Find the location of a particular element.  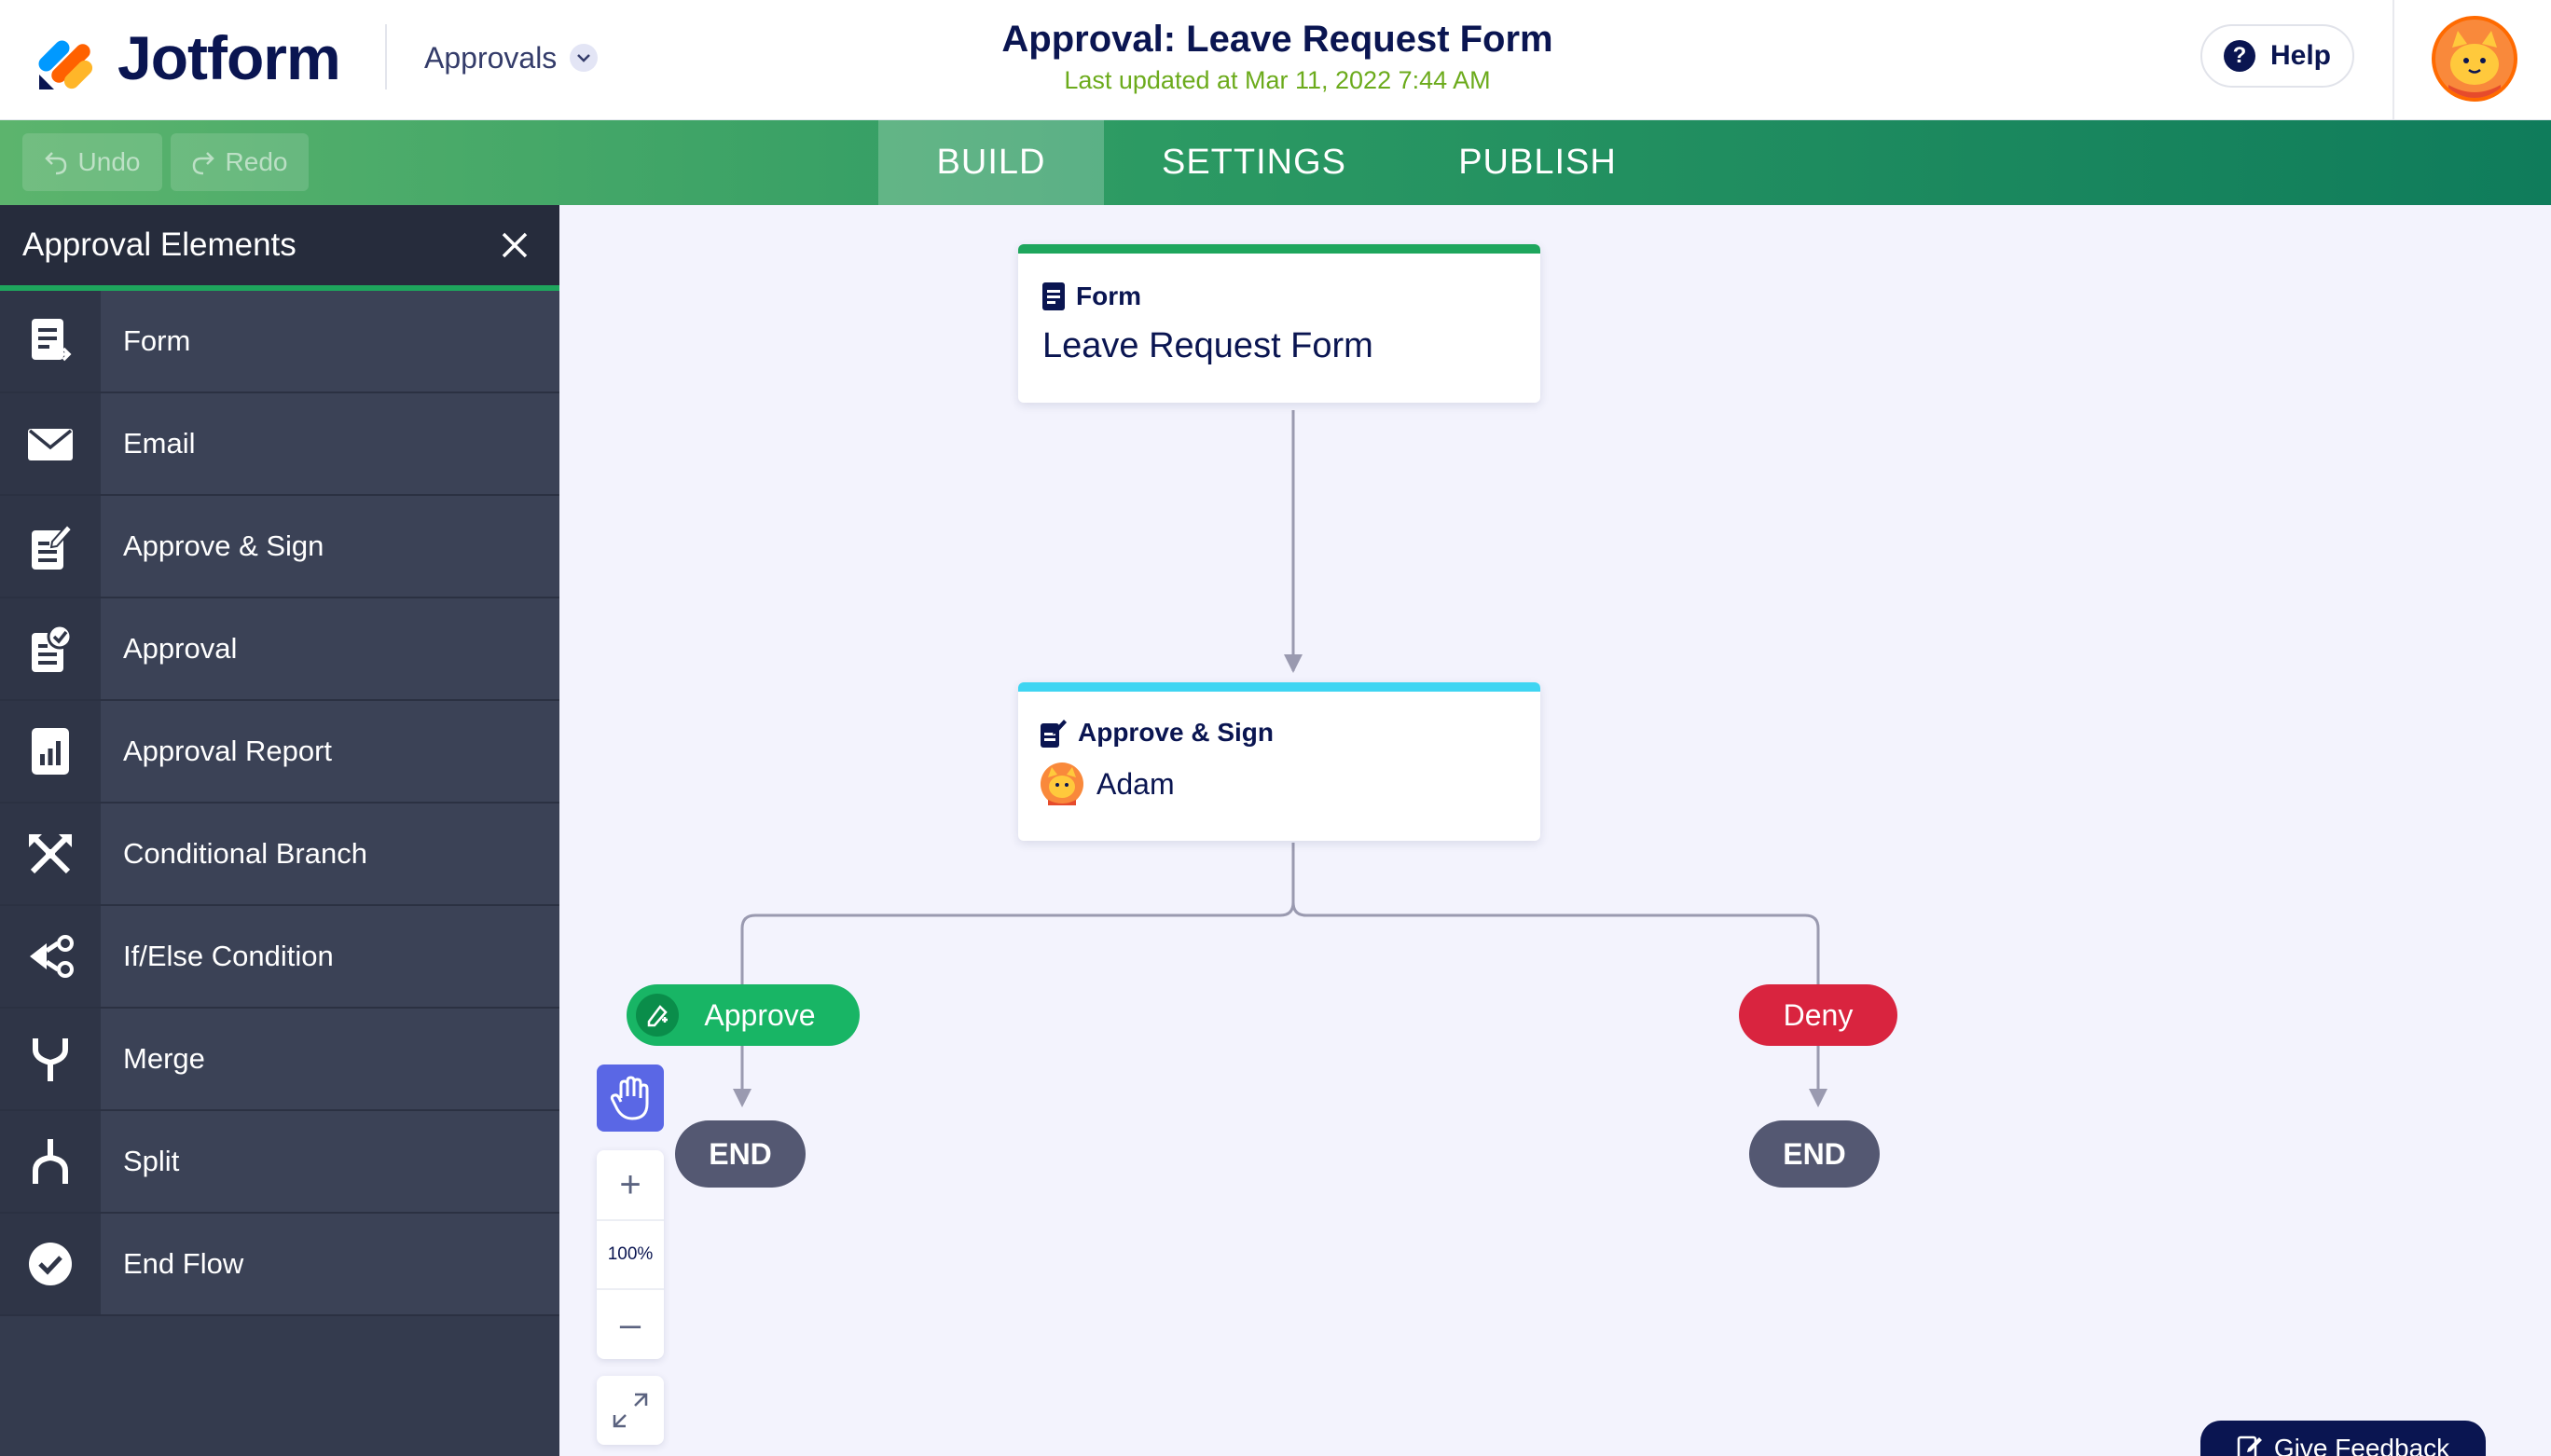

help-button: ? Help is located at coordinates (2277, 56).